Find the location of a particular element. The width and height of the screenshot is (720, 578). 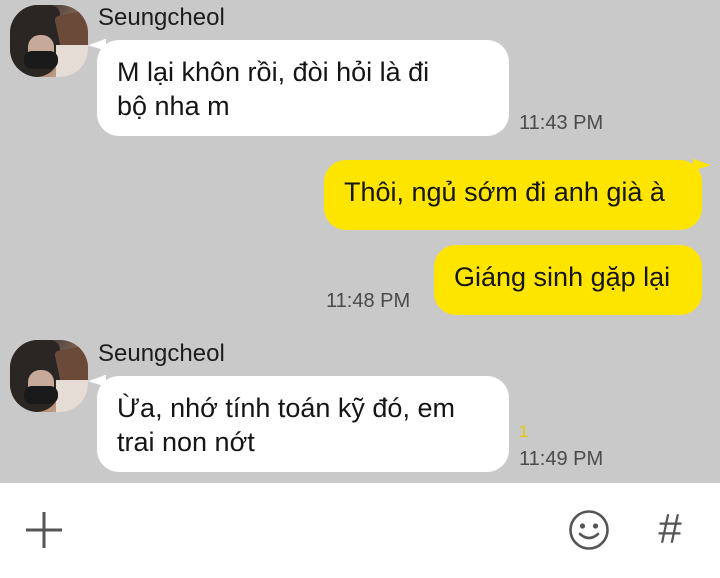

message-time: 11:49 PM is located at coordinates (561, 459).